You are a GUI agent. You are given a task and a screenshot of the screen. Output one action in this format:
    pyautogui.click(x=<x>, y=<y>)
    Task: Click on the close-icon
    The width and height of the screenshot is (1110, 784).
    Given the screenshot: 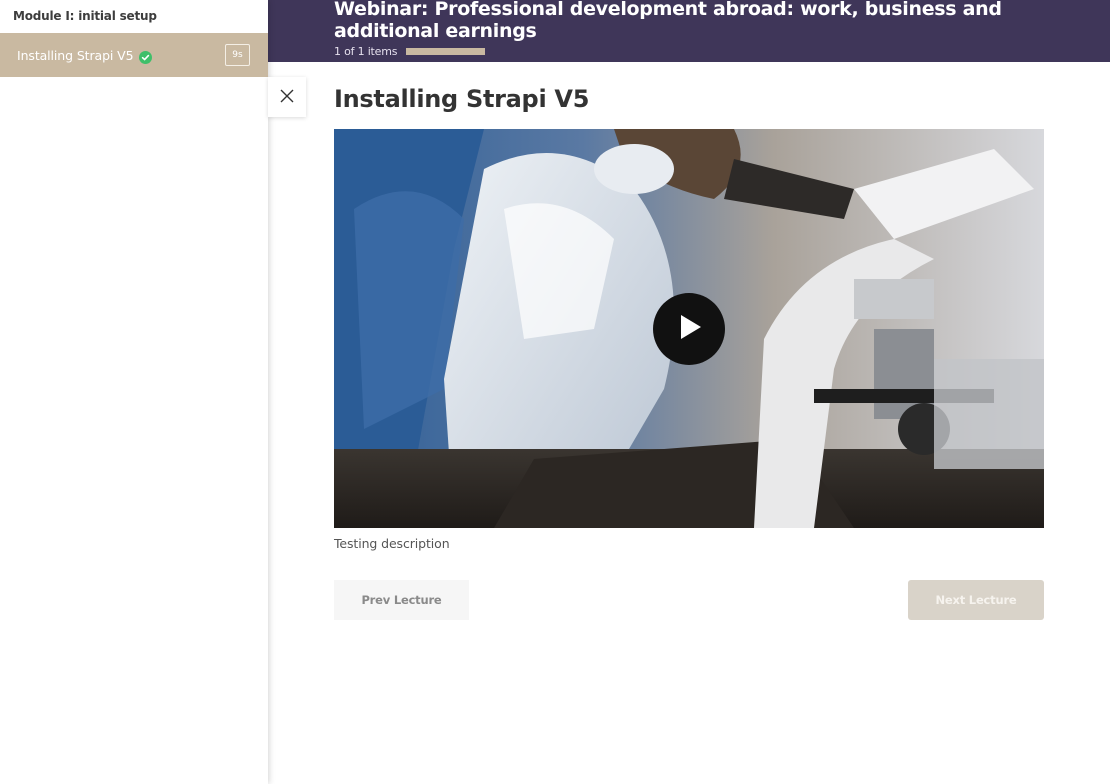 What is the action you would take?
    pyautogui.click(x=287, y=97)
    